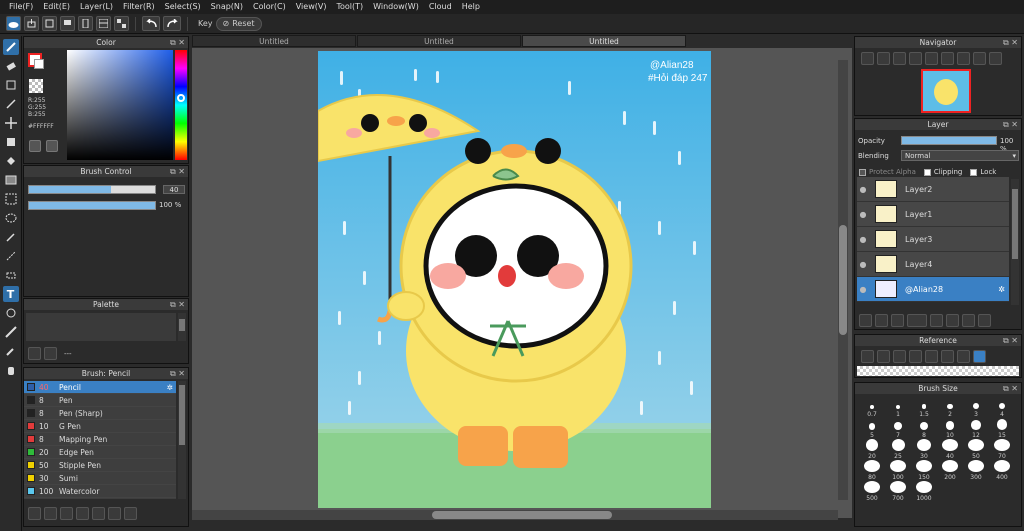 Image resolution: width=1024 pixels, height=531 pixels. What do you see at coordinates (1015, 242) in the screenshot?
I see `layer-list-scrollbar` at bounding box center [1015, 242].